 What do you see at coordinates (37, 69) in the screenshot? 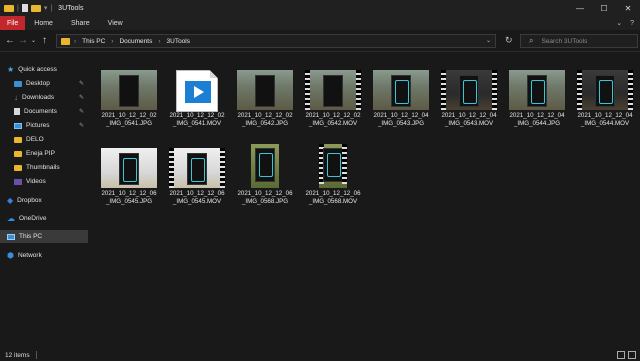
I see `sidebar-item-label: Quick access` at bounding box center [37, 69].